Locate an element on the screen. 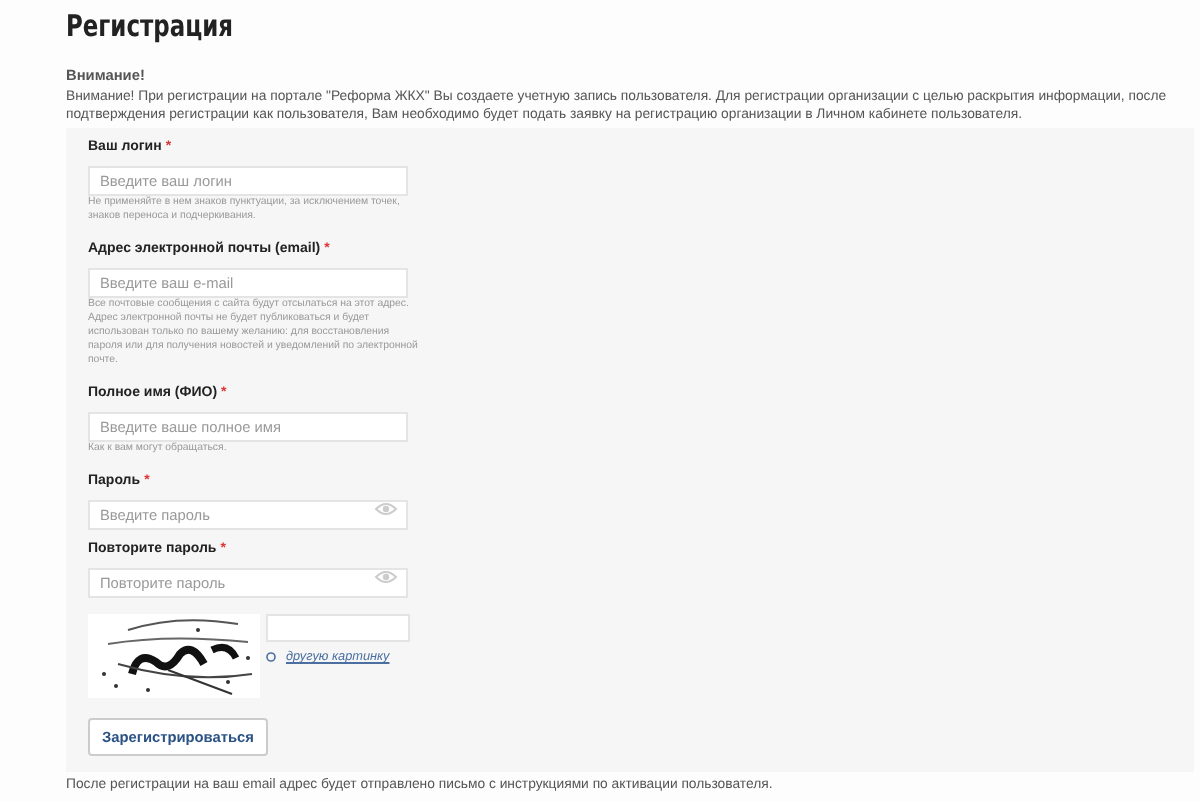  captcha-field is located at coordinates (338, 628).